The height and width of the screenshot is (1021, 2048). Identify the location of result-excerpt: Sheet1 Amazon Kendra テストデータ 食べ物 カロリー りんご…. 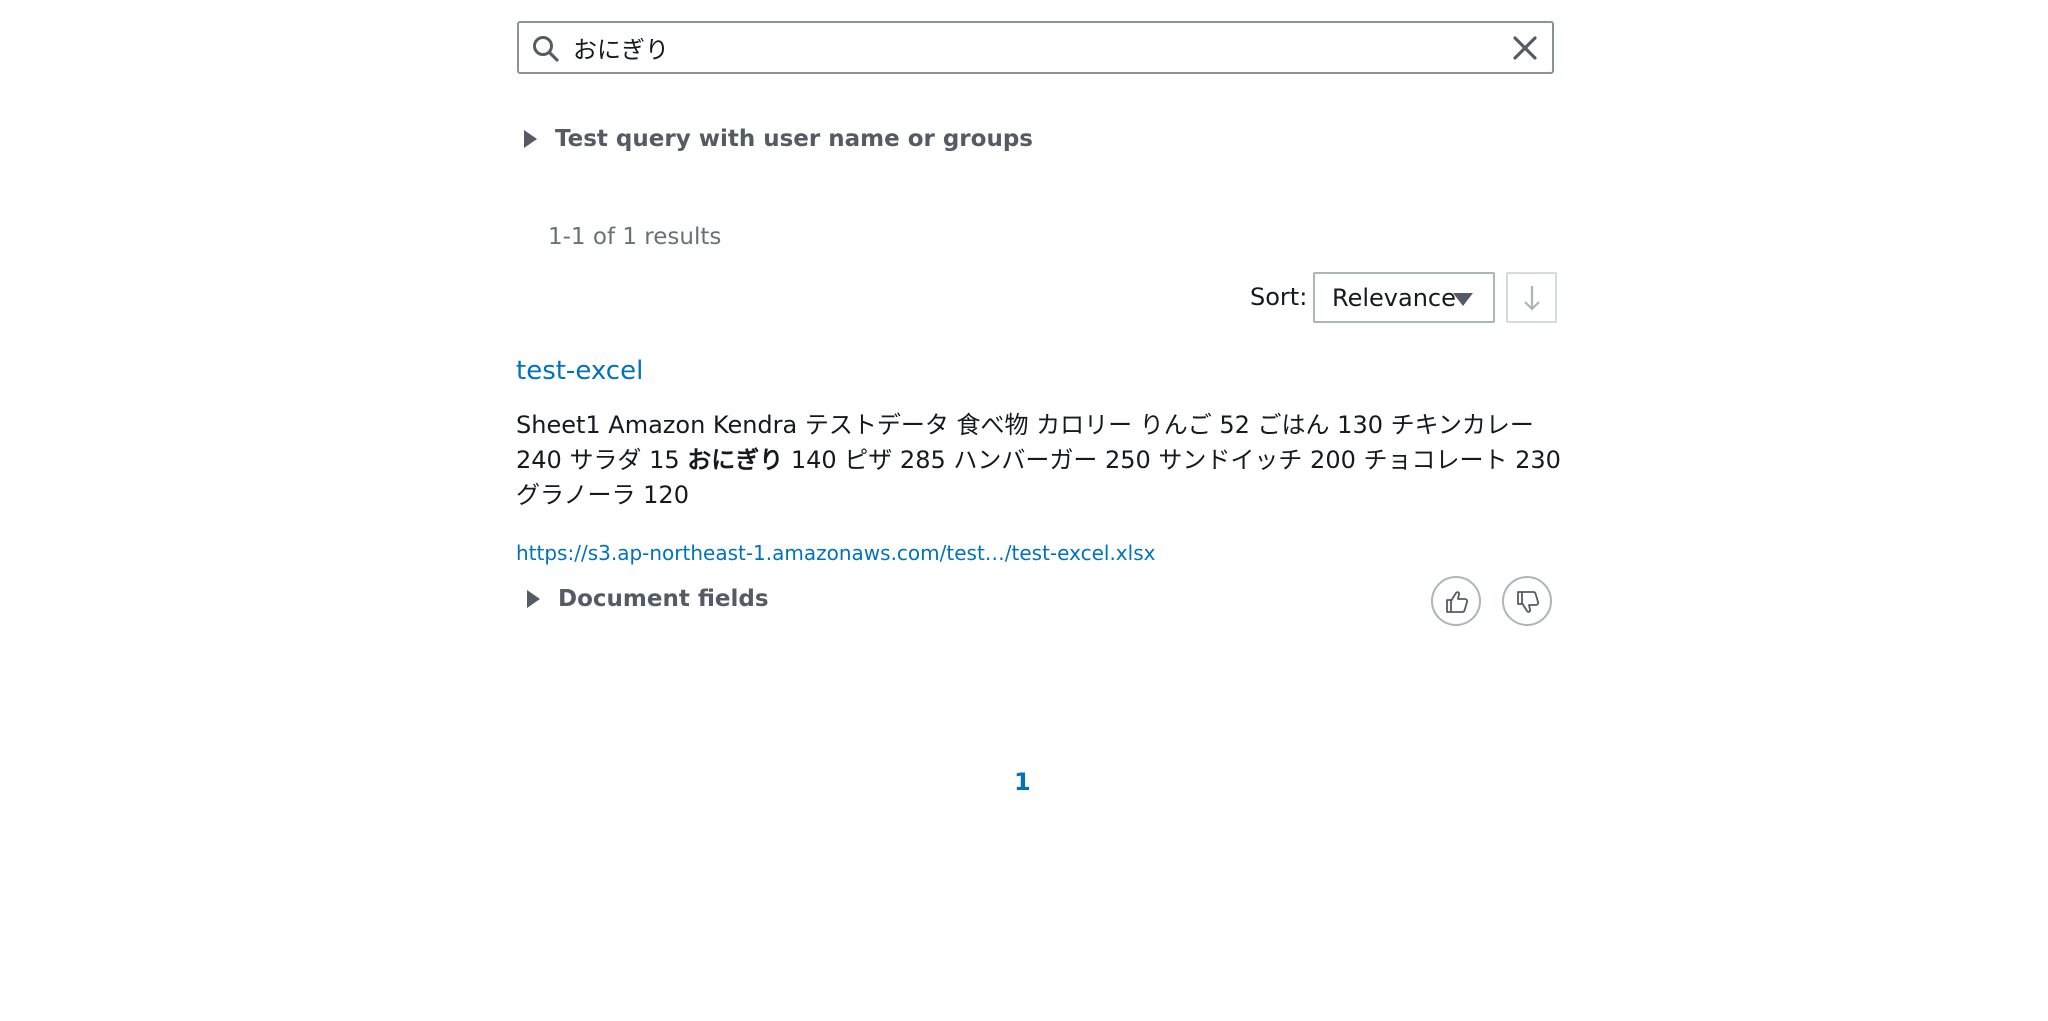
(1041, 460).